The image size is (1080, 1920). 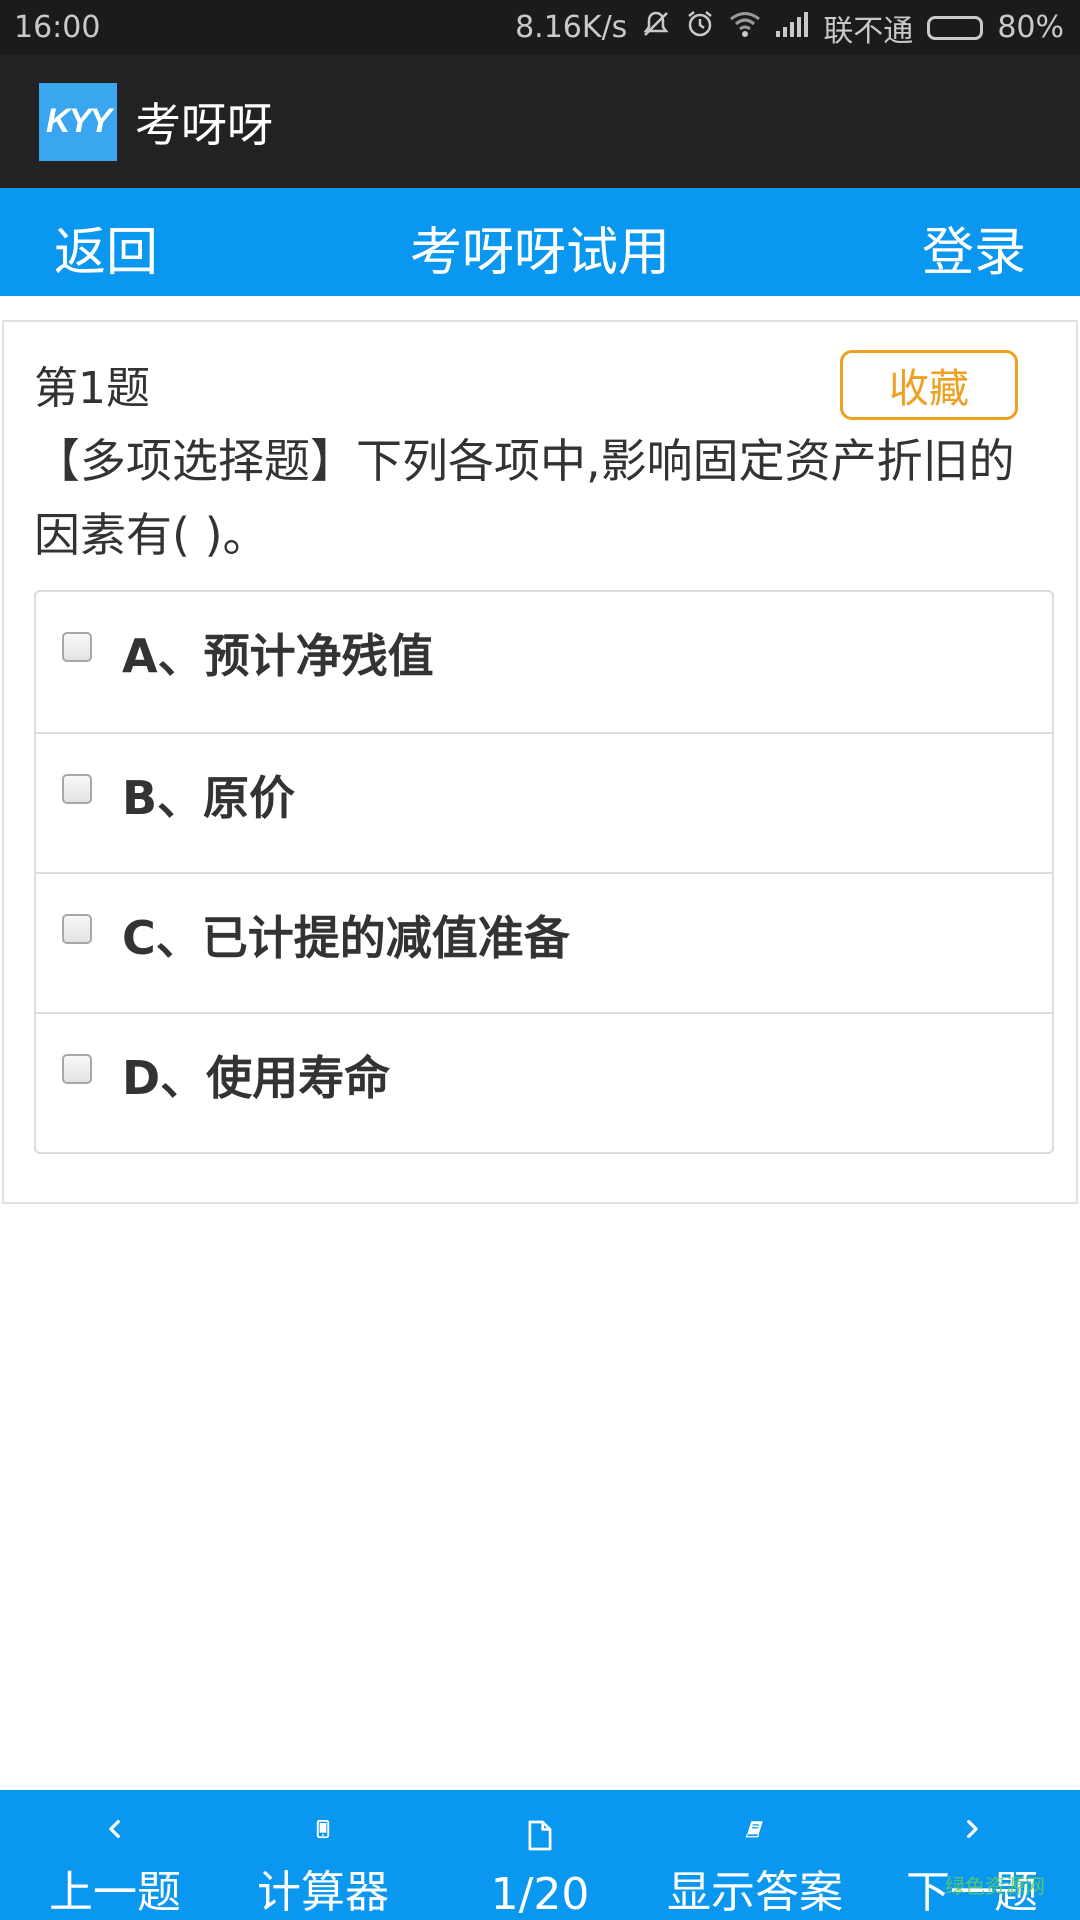 What do you see at coordinates (974, 247) in the screenshot?
I see `login-button: 登录` at bounding box center [974, 247].